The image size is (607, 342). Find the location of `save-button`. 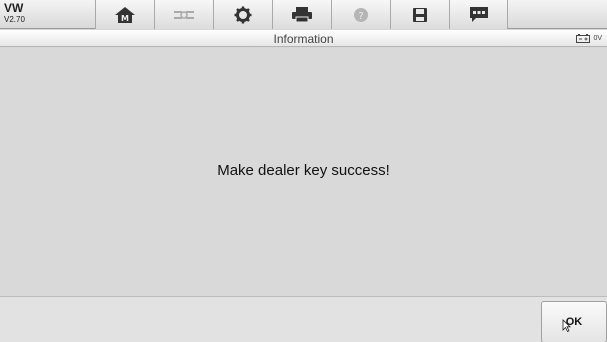

save-button is located at coordinates (419, 14).